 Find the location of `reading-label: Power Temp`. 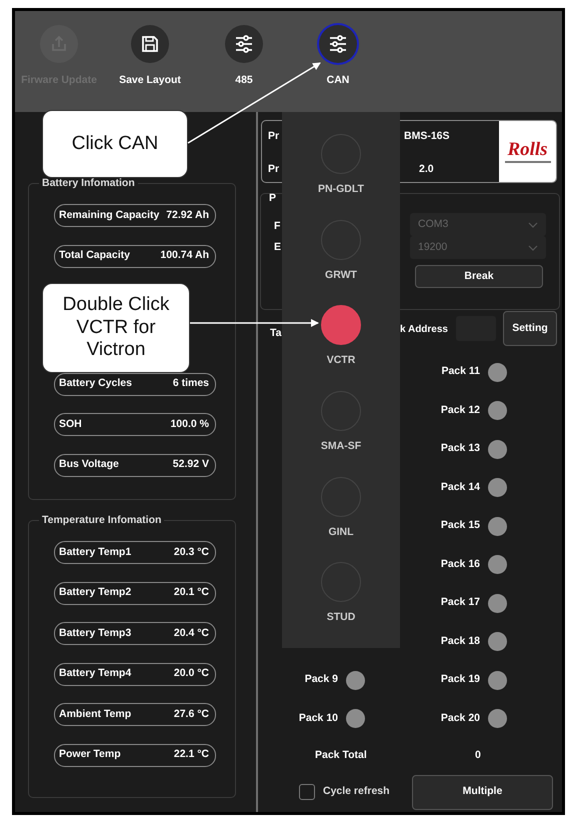

reading-label: Power Temp is located at coordinates (90, 754).